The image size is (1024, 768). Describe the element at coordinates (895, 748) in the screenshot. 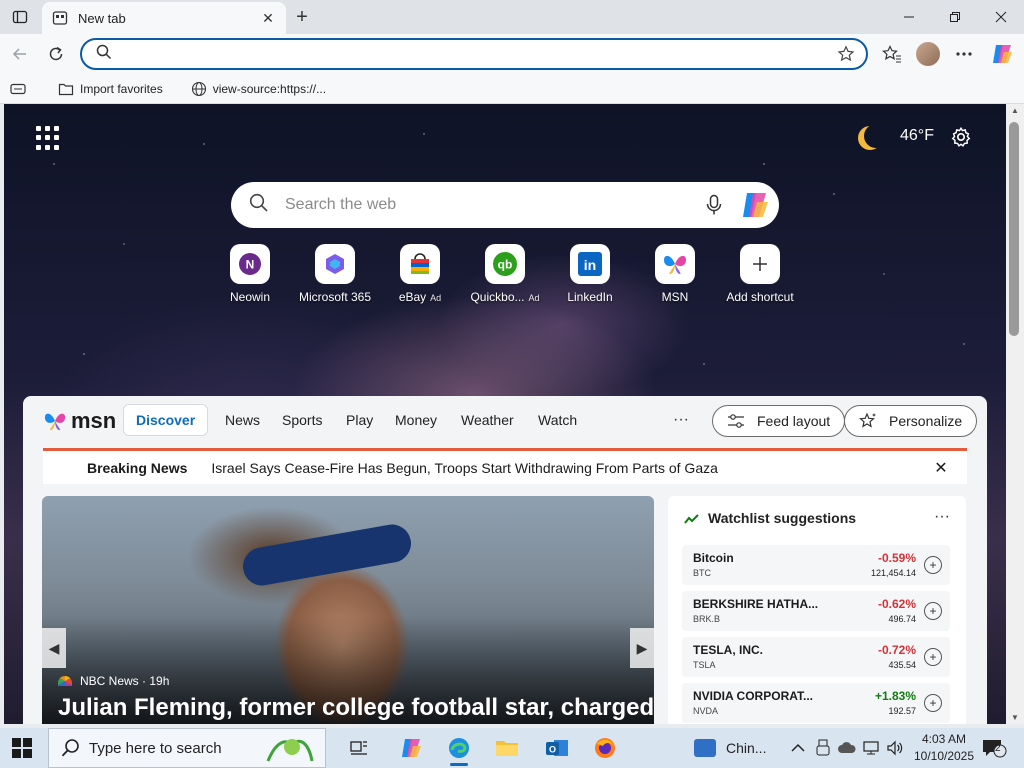

I see `volume-icon` at that location.